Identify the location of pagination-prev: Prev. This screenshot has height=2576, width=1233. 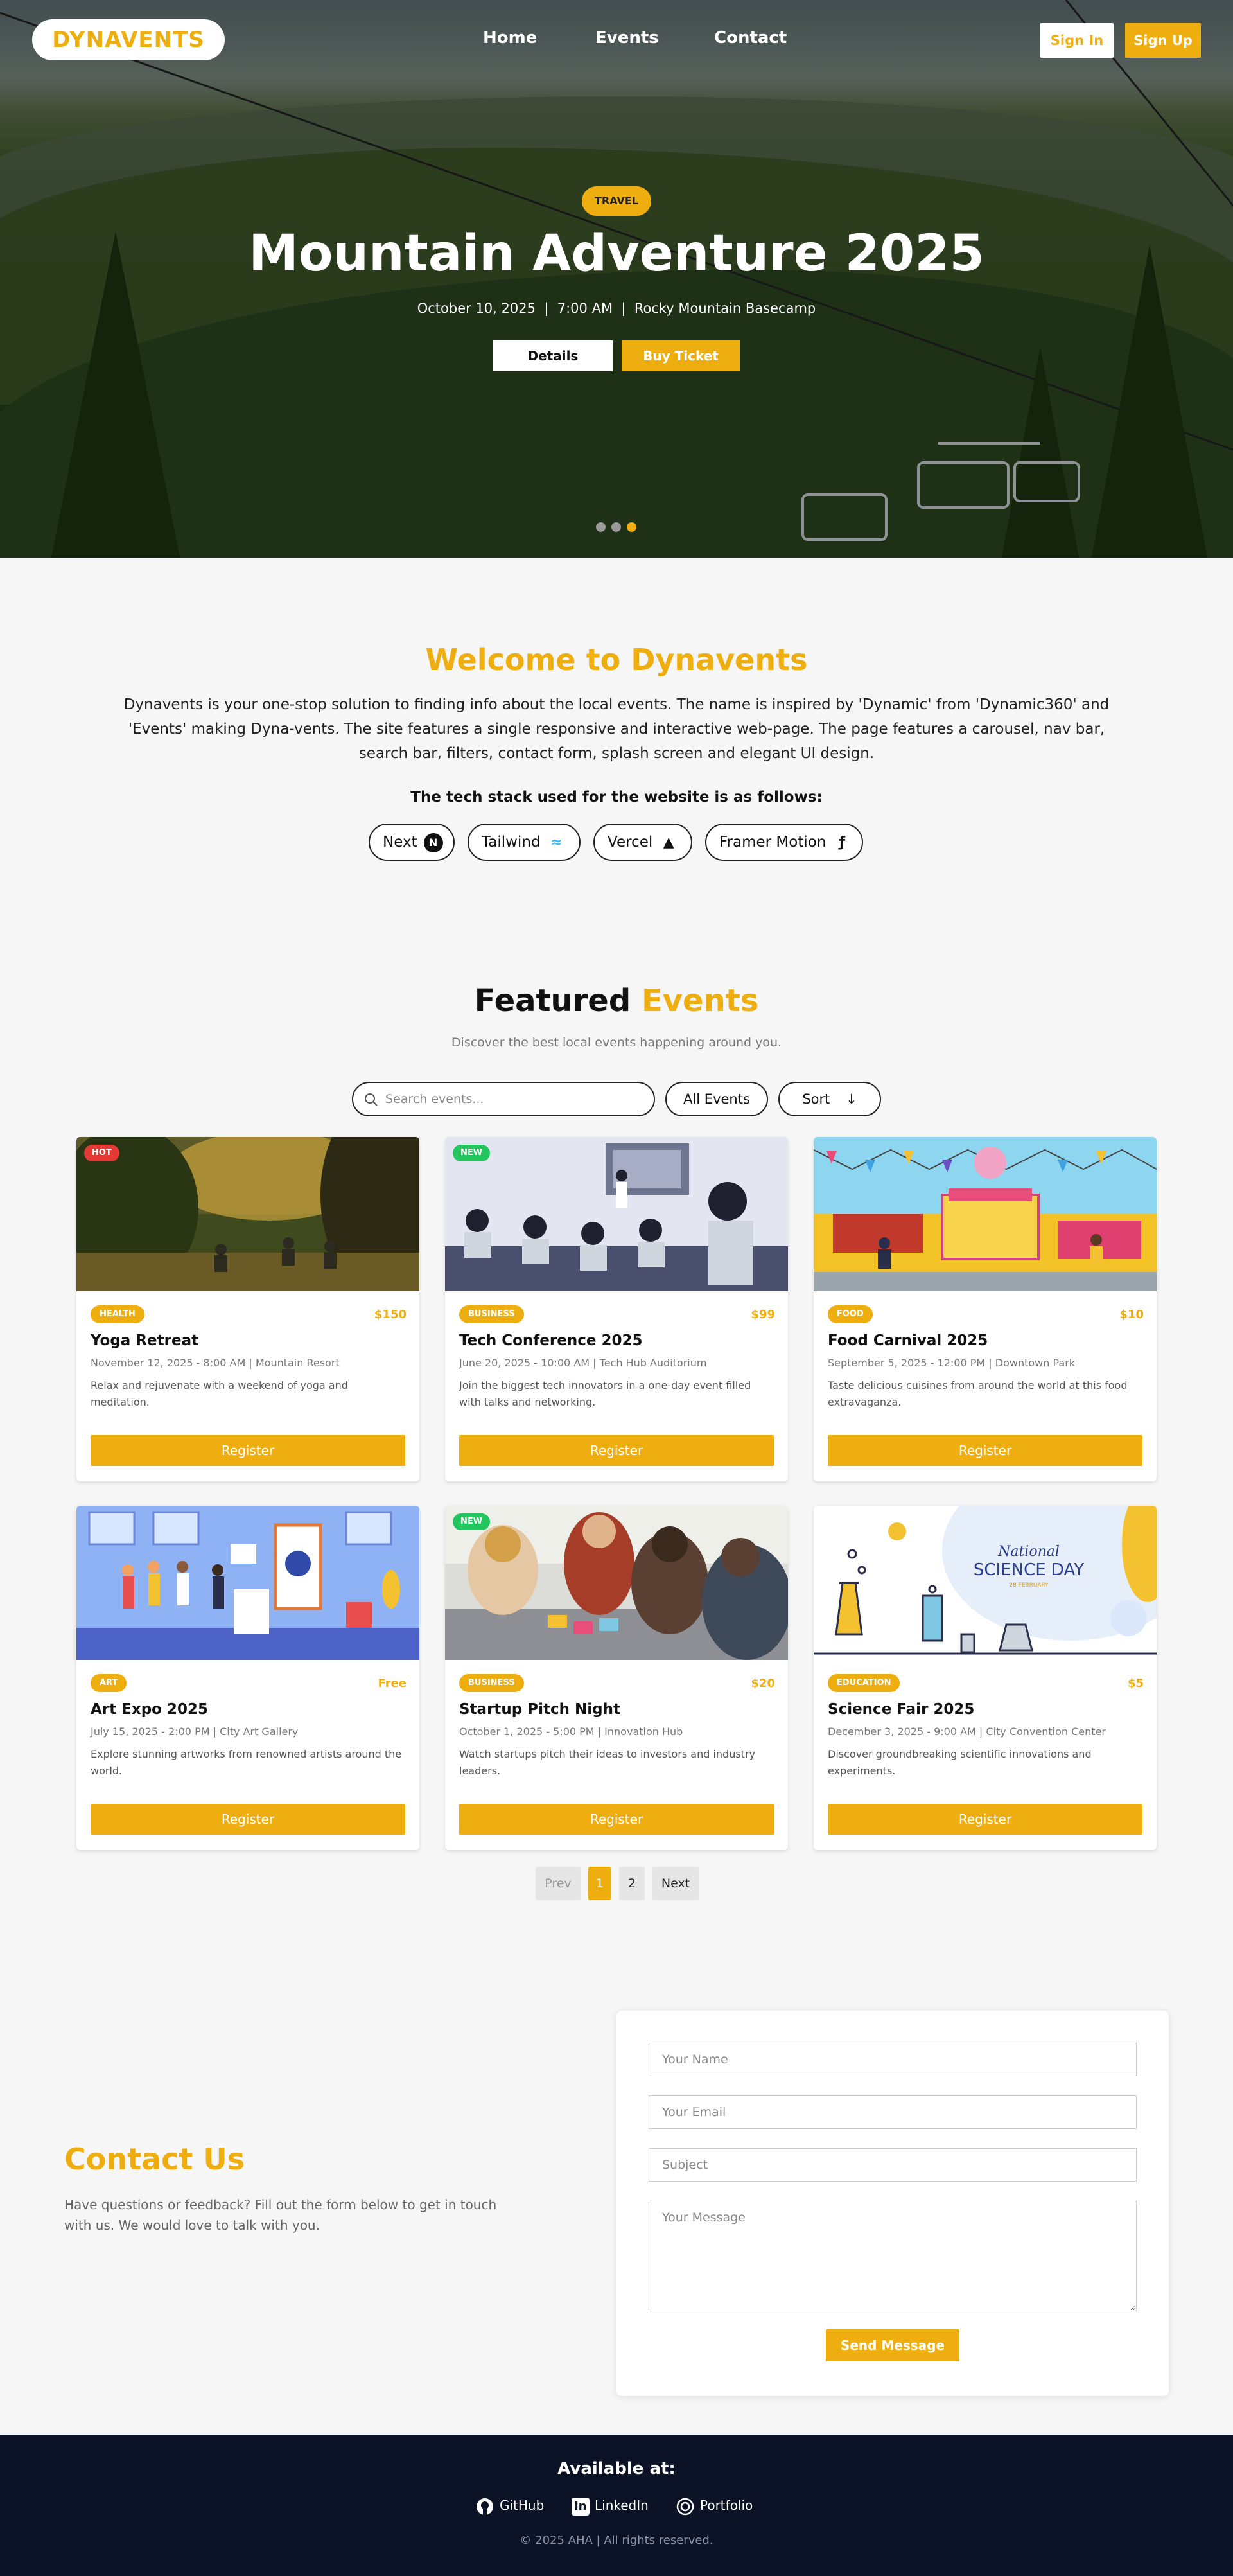
(559, 1883).